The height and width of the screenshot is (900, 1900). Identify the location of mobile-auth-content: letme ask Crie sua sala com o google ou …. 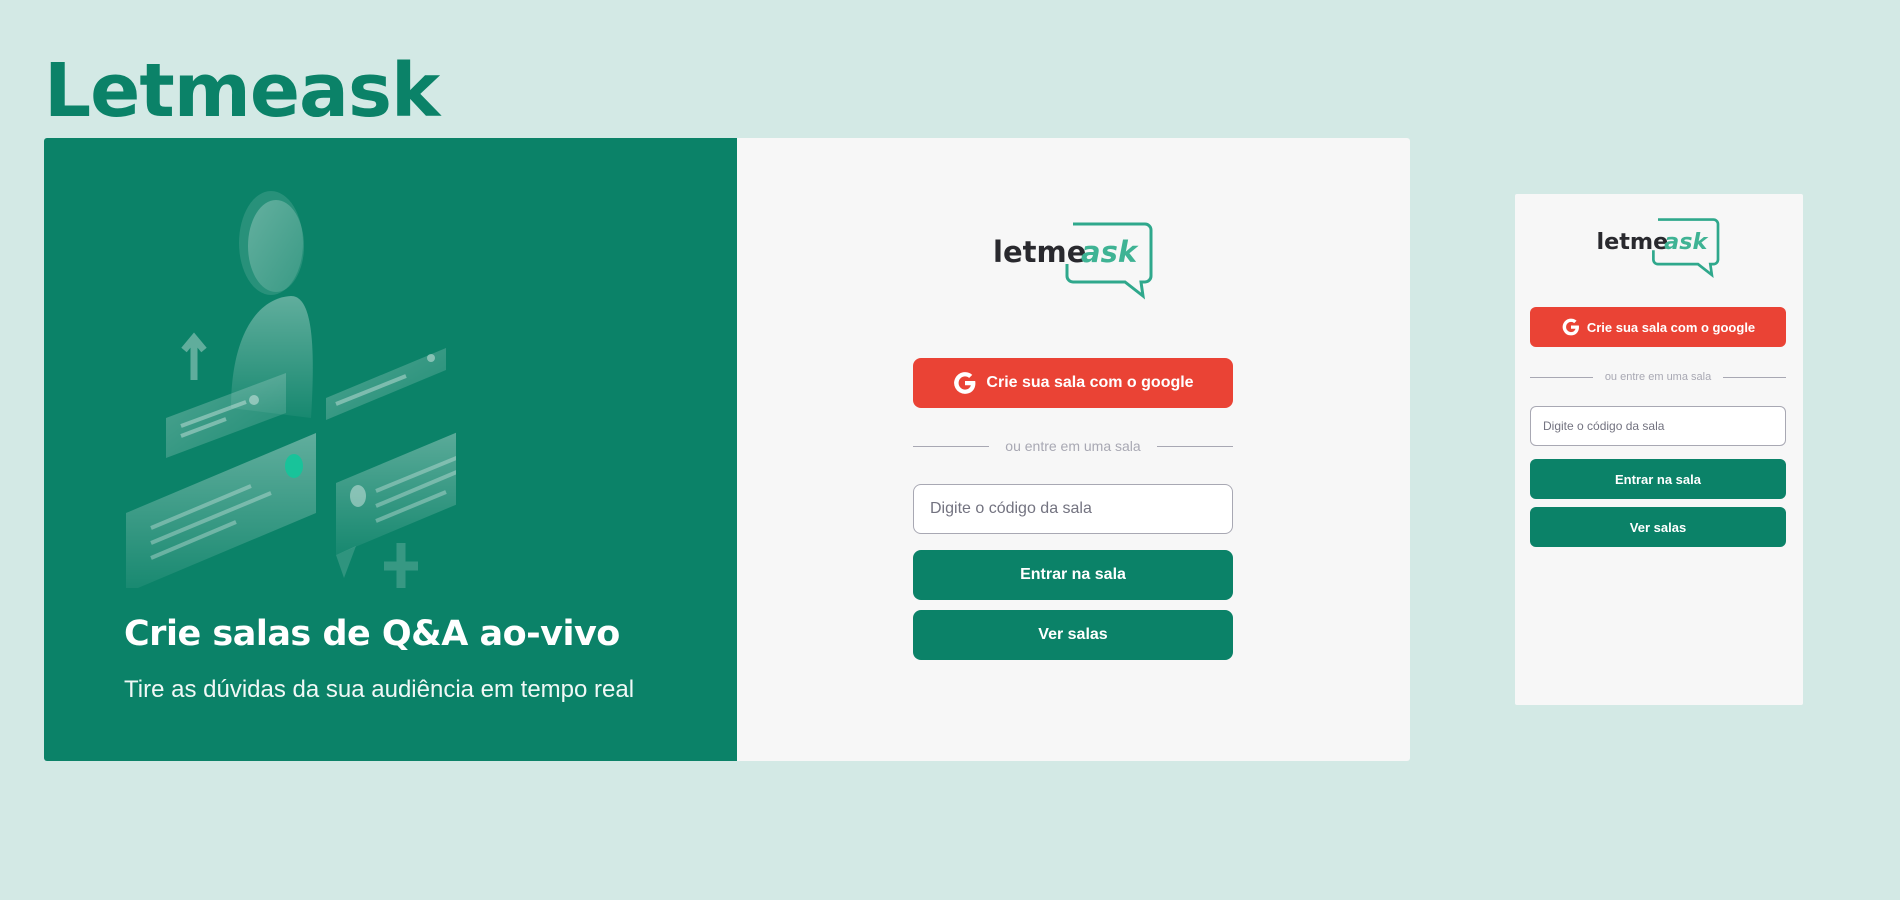
(1658, 382).